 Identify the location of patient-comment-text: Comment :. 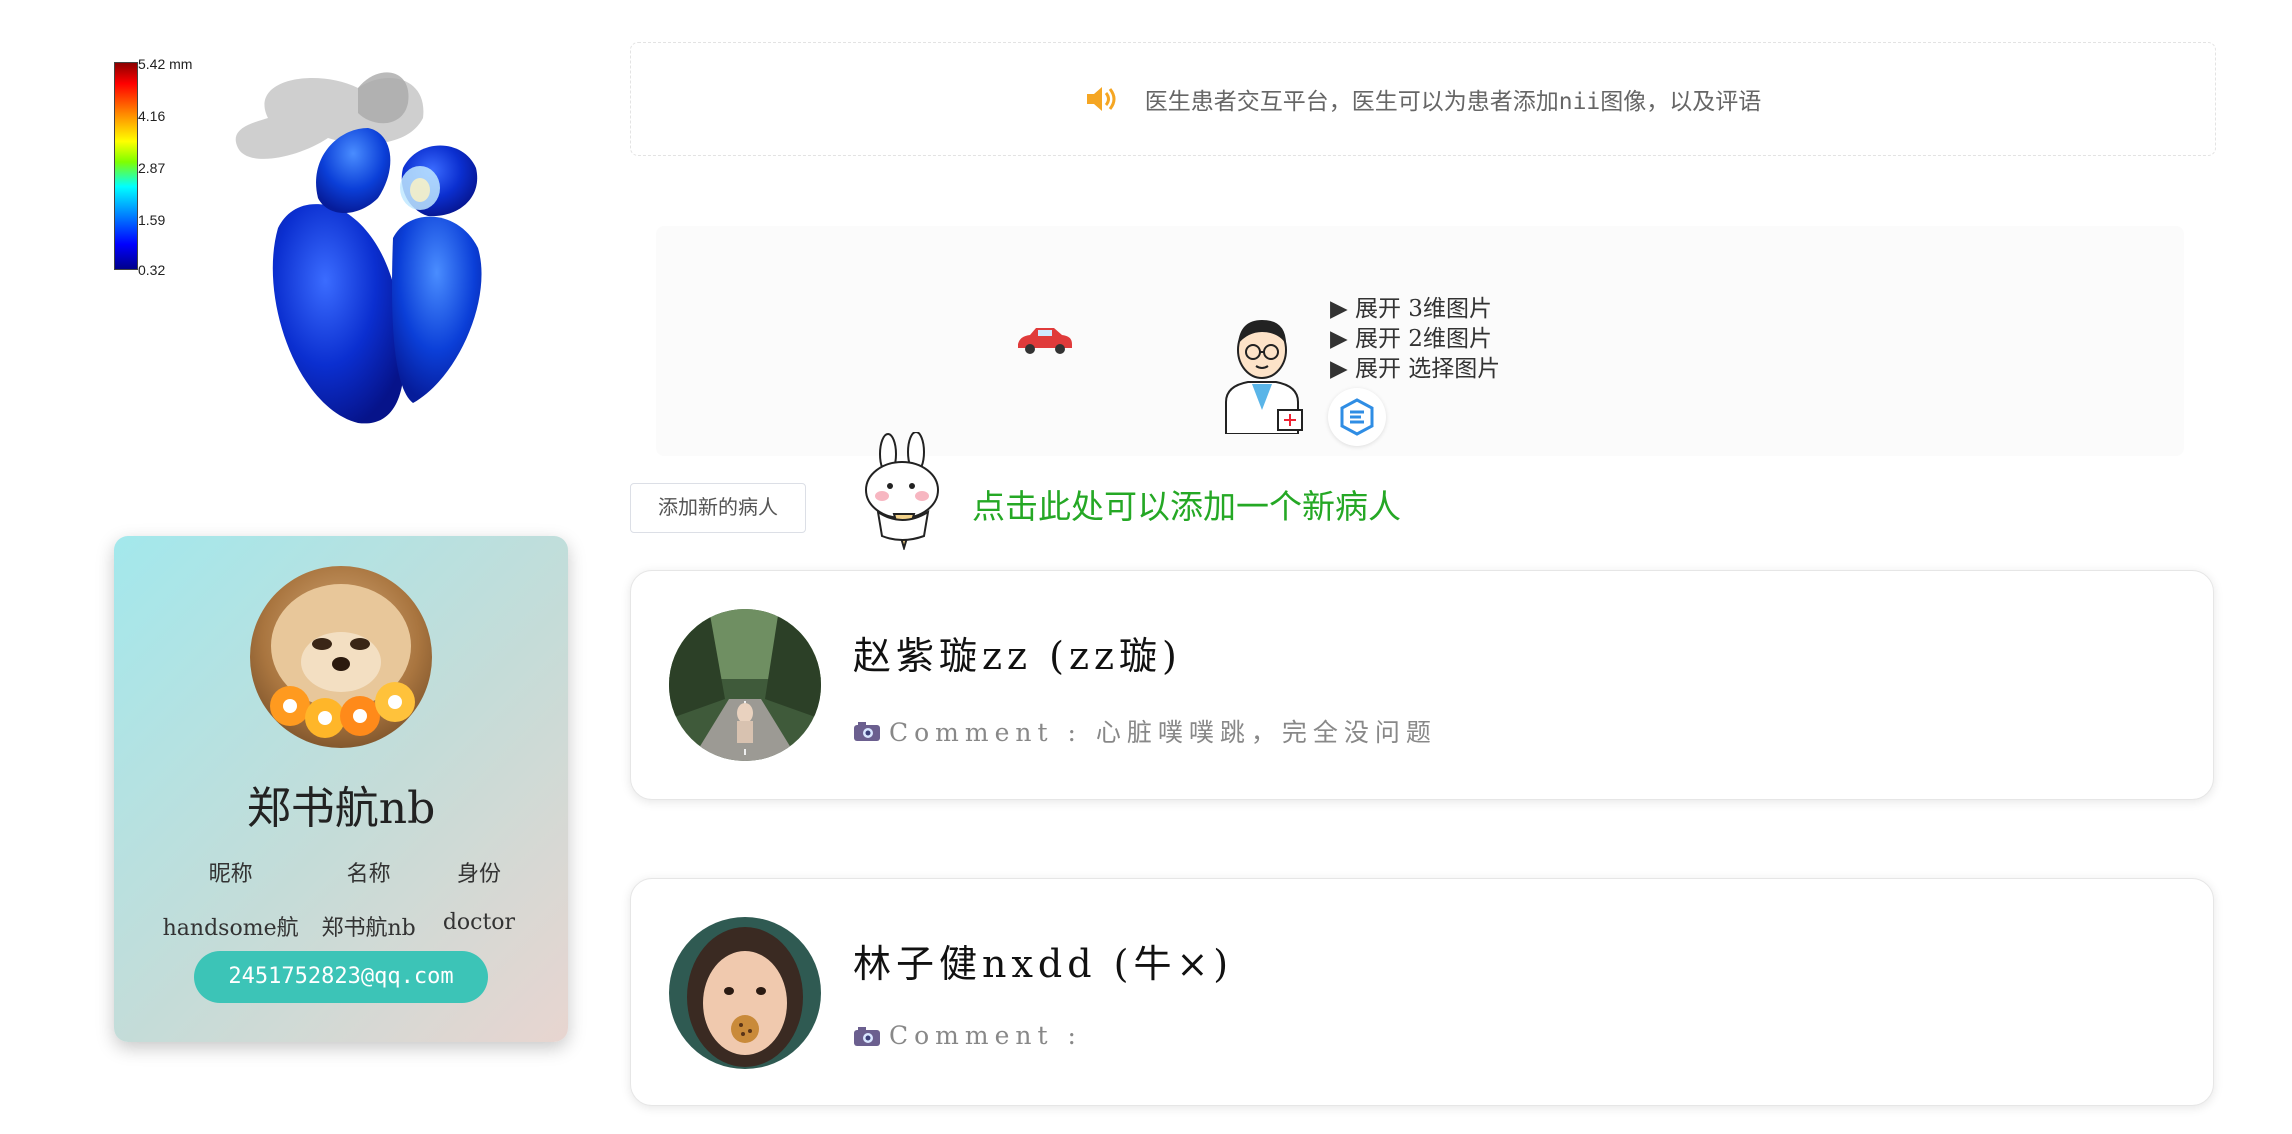
(985, 1035).